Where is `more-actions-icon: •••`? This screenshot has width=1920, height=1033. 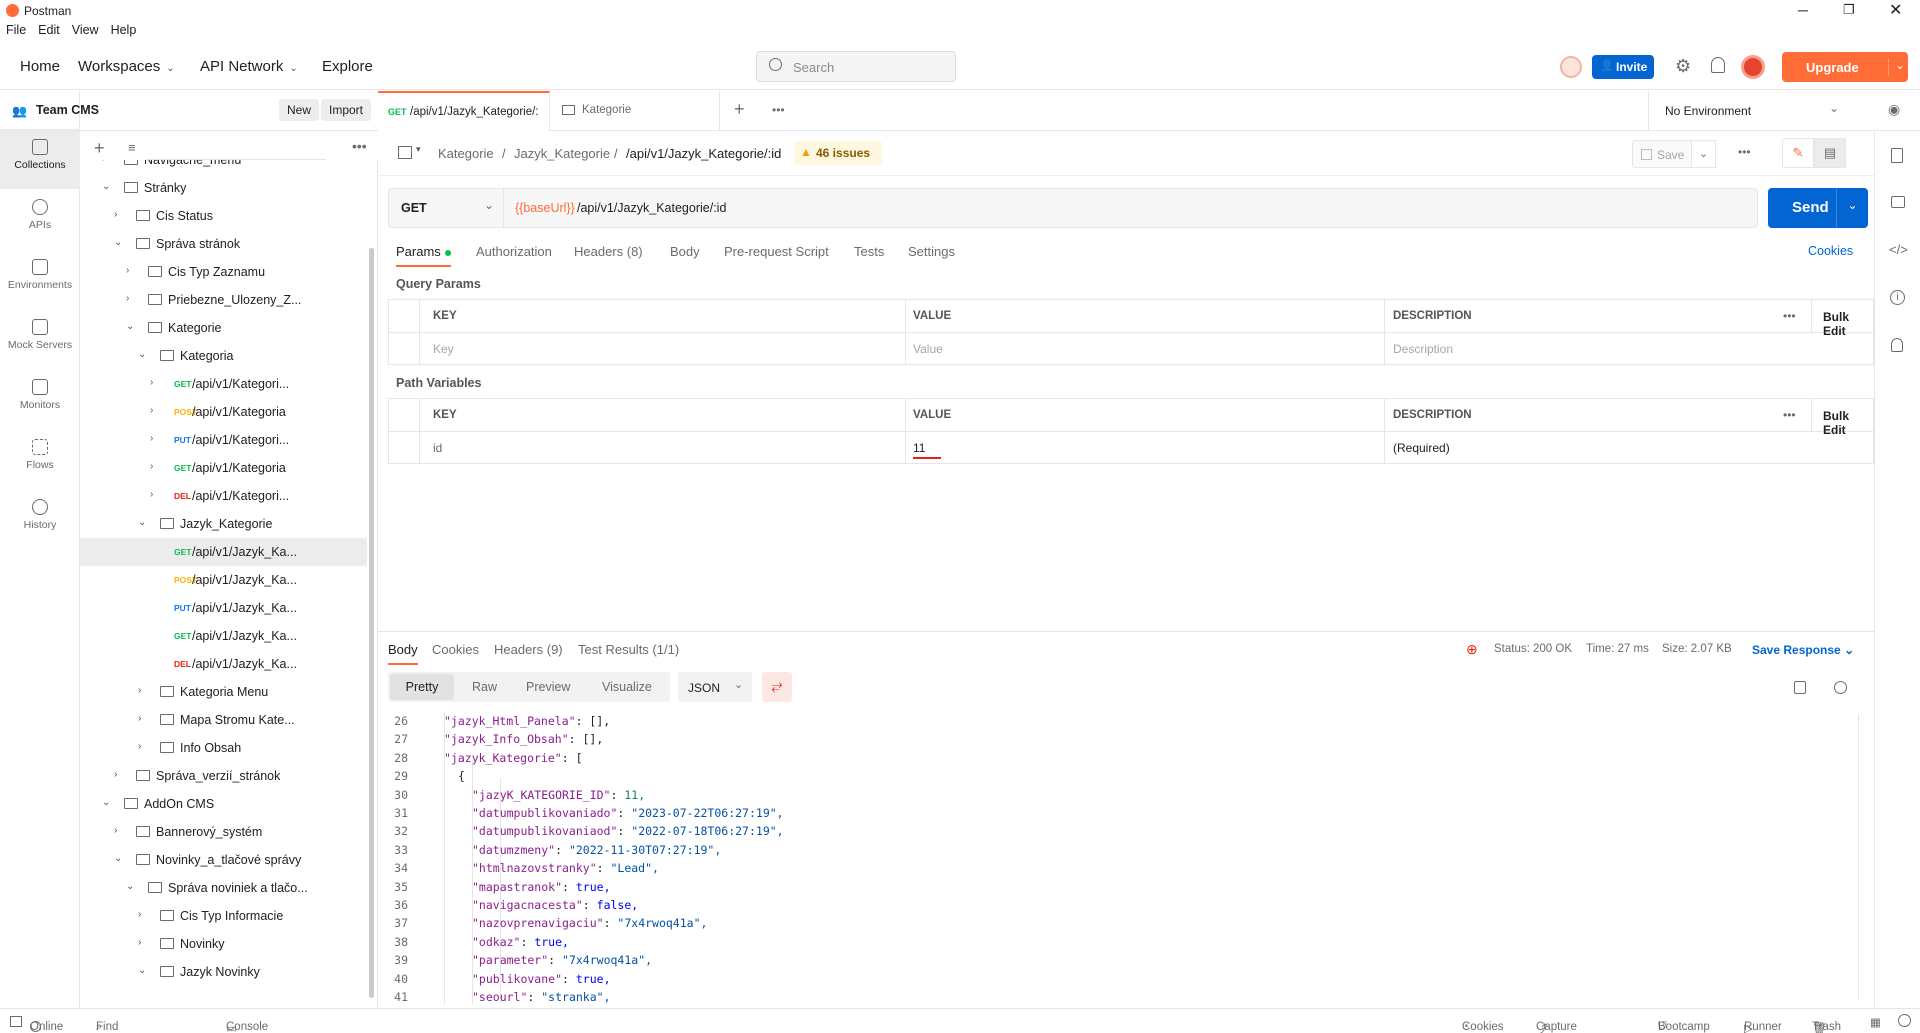 more-actions-icon: ••• is located at coordinates (1744, 152).